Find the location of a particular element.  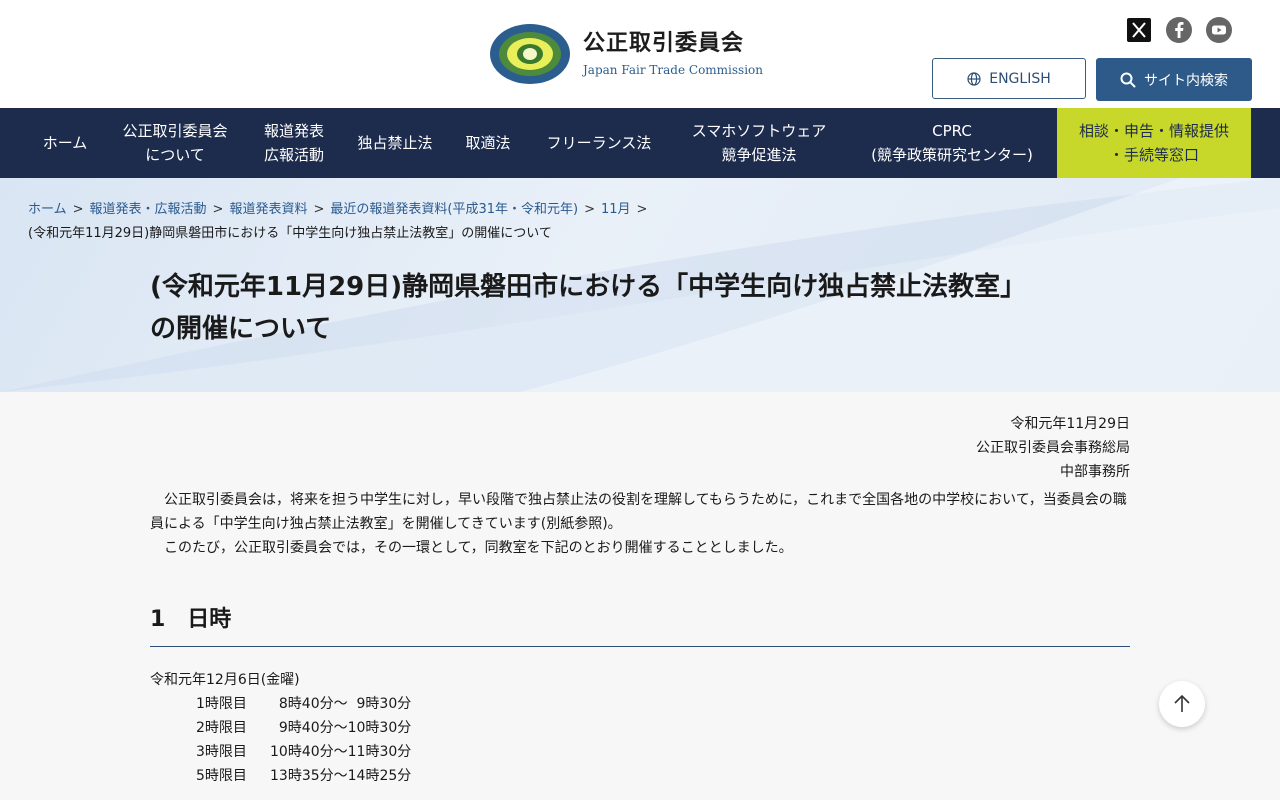

arrow-up-icon is located at coordinates (1182, 703).